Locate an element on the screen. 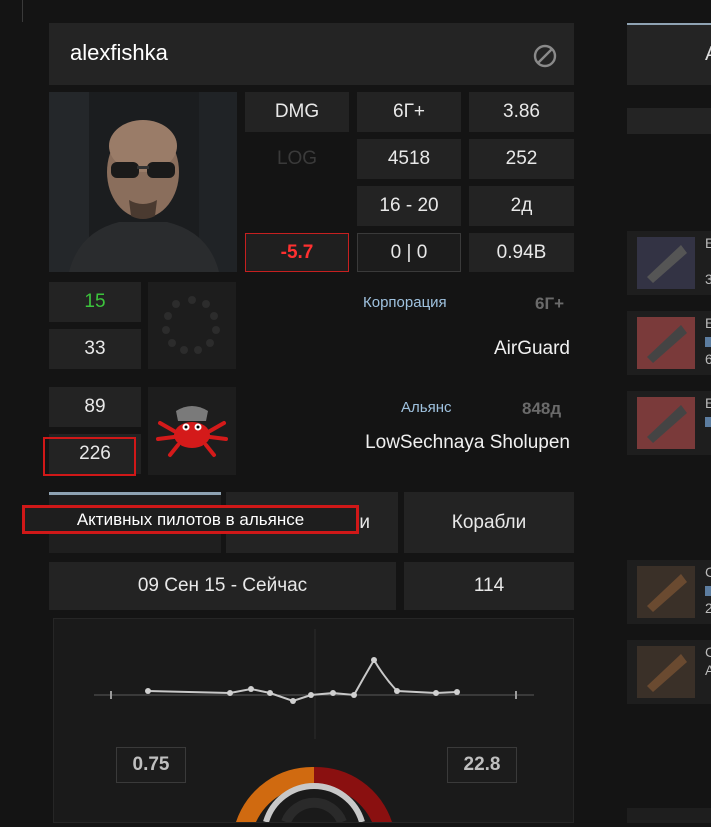  right-list-item: Е 3 is located at coordinates (669, 263).